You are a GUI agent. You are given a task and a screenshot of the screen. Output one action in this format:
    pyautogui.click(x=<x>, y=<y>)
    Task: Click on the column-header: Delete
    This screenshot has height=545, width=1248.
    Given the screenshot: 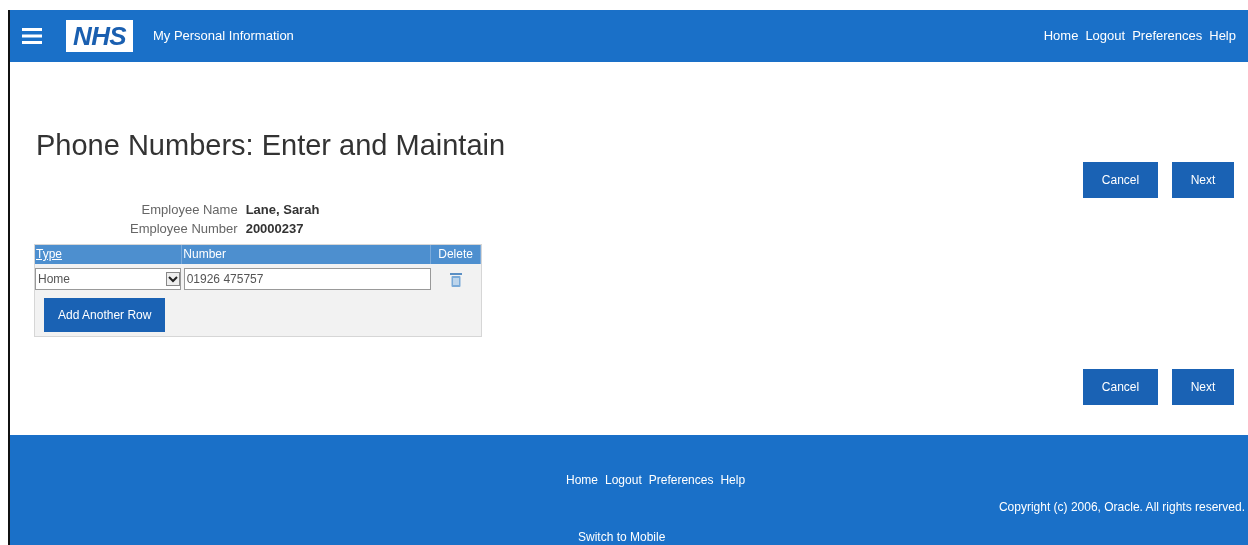 What is the action you would take?
    pyautogui.click(x=456, y=254)
    